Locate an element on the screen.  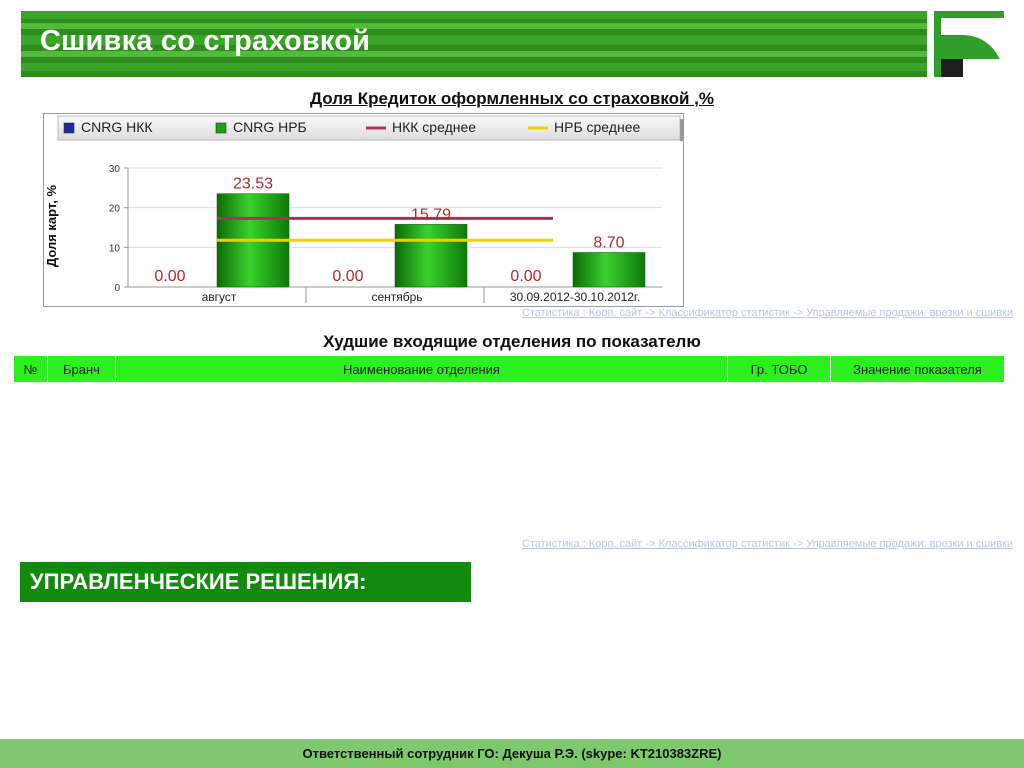
y-tick-label: 0 is located at coordinates (117, 288).